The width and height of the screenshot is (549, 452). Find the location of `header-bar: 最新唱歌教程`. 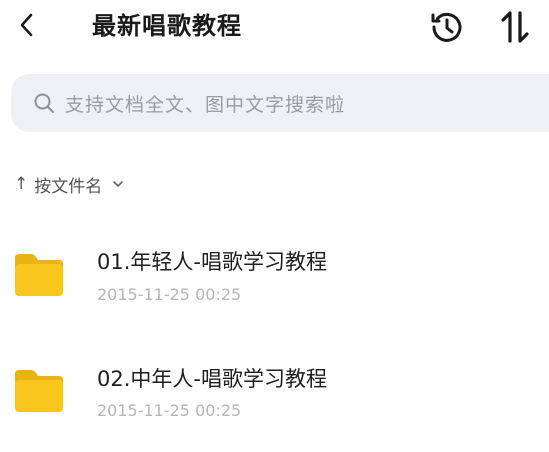

header-bar: 最新唱歌教程 is located at coordinates (274, 29).